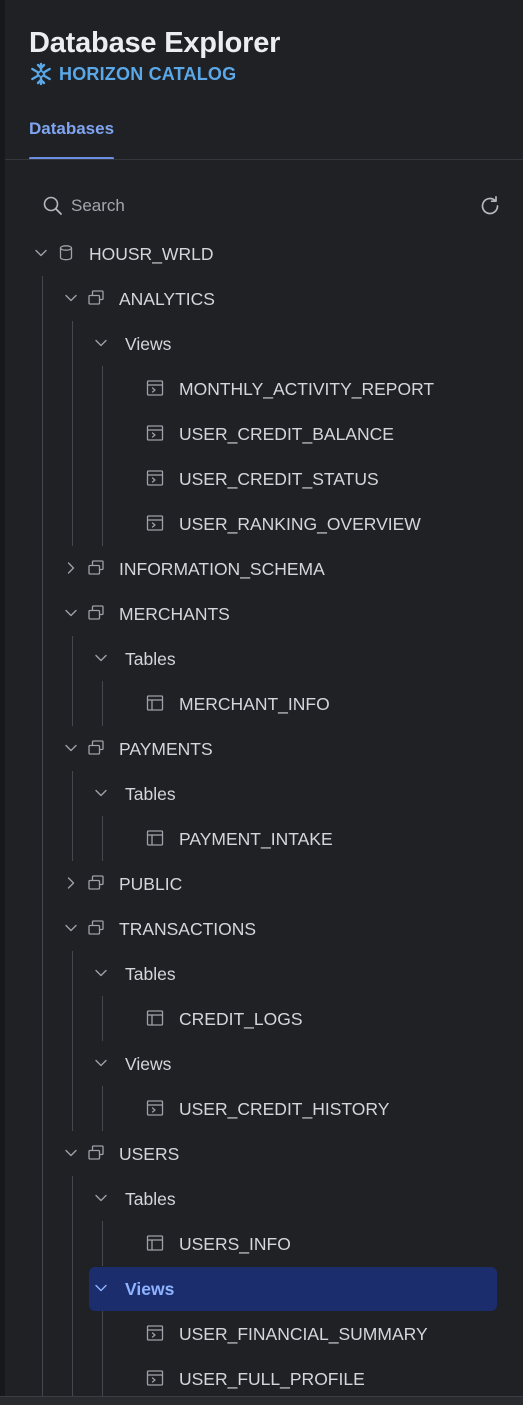 This screenshot has width=523, height=1405. Describe the element at coordinates (490, 206) in the screenshot. I see `refresh-icon` at that location.